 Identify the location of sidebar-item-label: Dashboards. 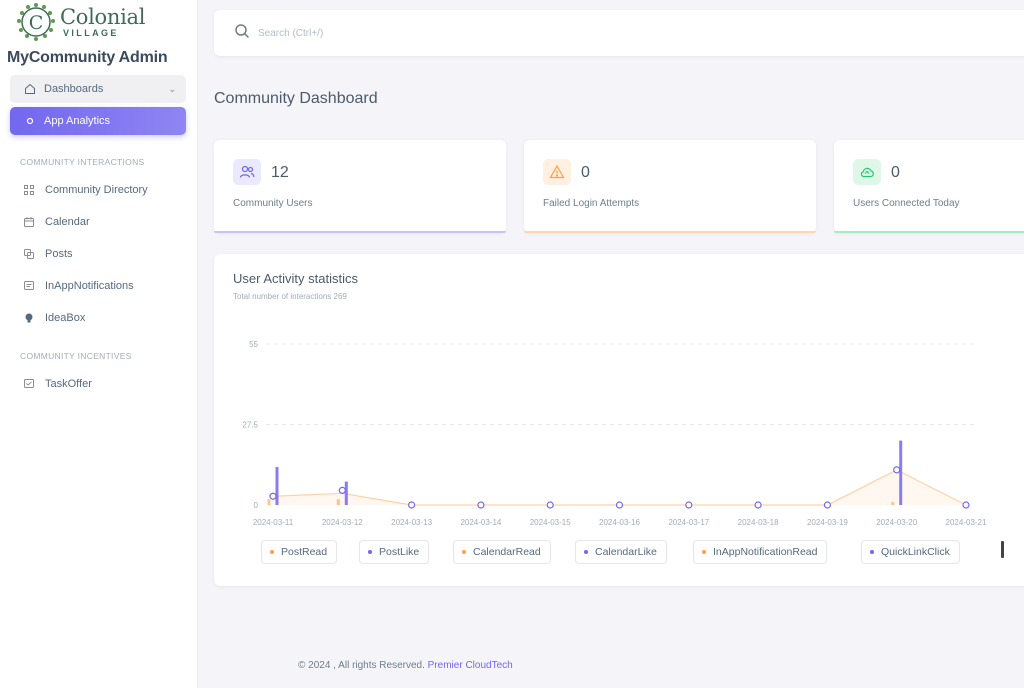
(74, 89).